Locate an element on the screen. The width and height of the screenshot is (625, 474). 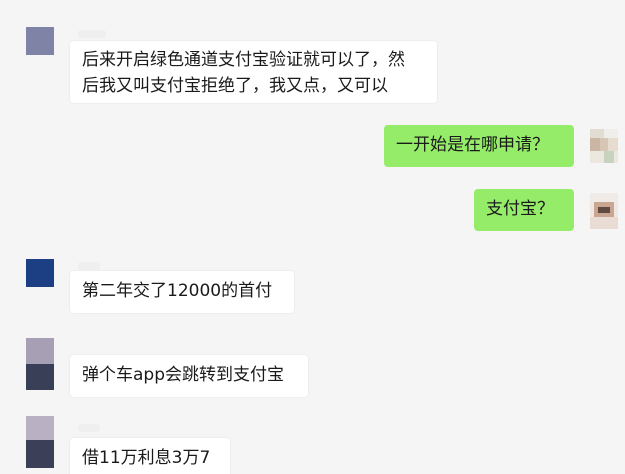
message-bubble-outgoing: 一开始是在哪申请？ is located at coordinates (479, 146).